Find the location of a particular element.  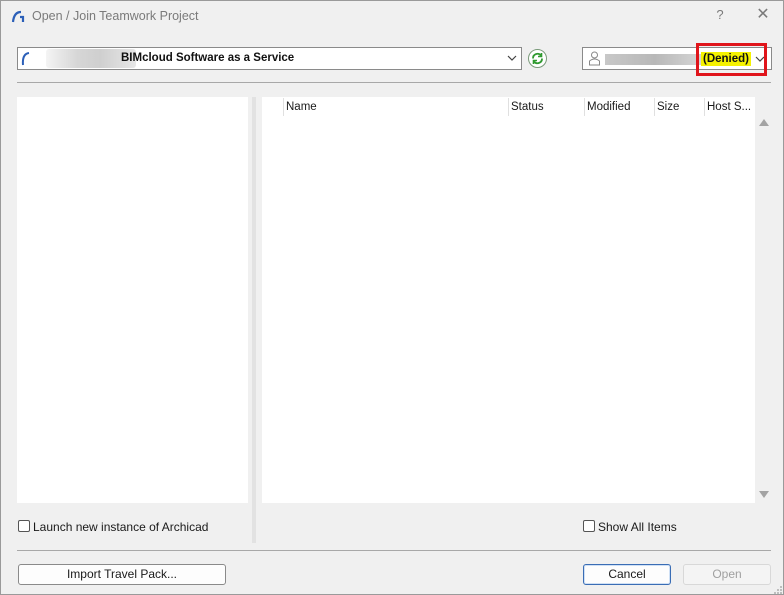

archicad-logo-icon is located at coordinates (19, 17).